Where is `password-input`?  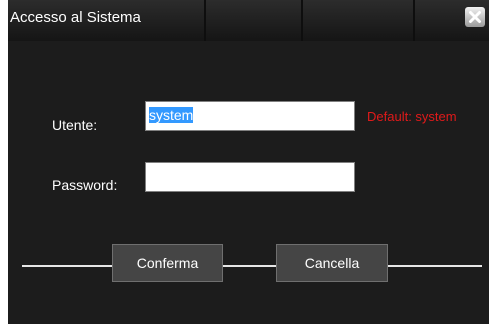
password-input is located at coordinates (250, 177).